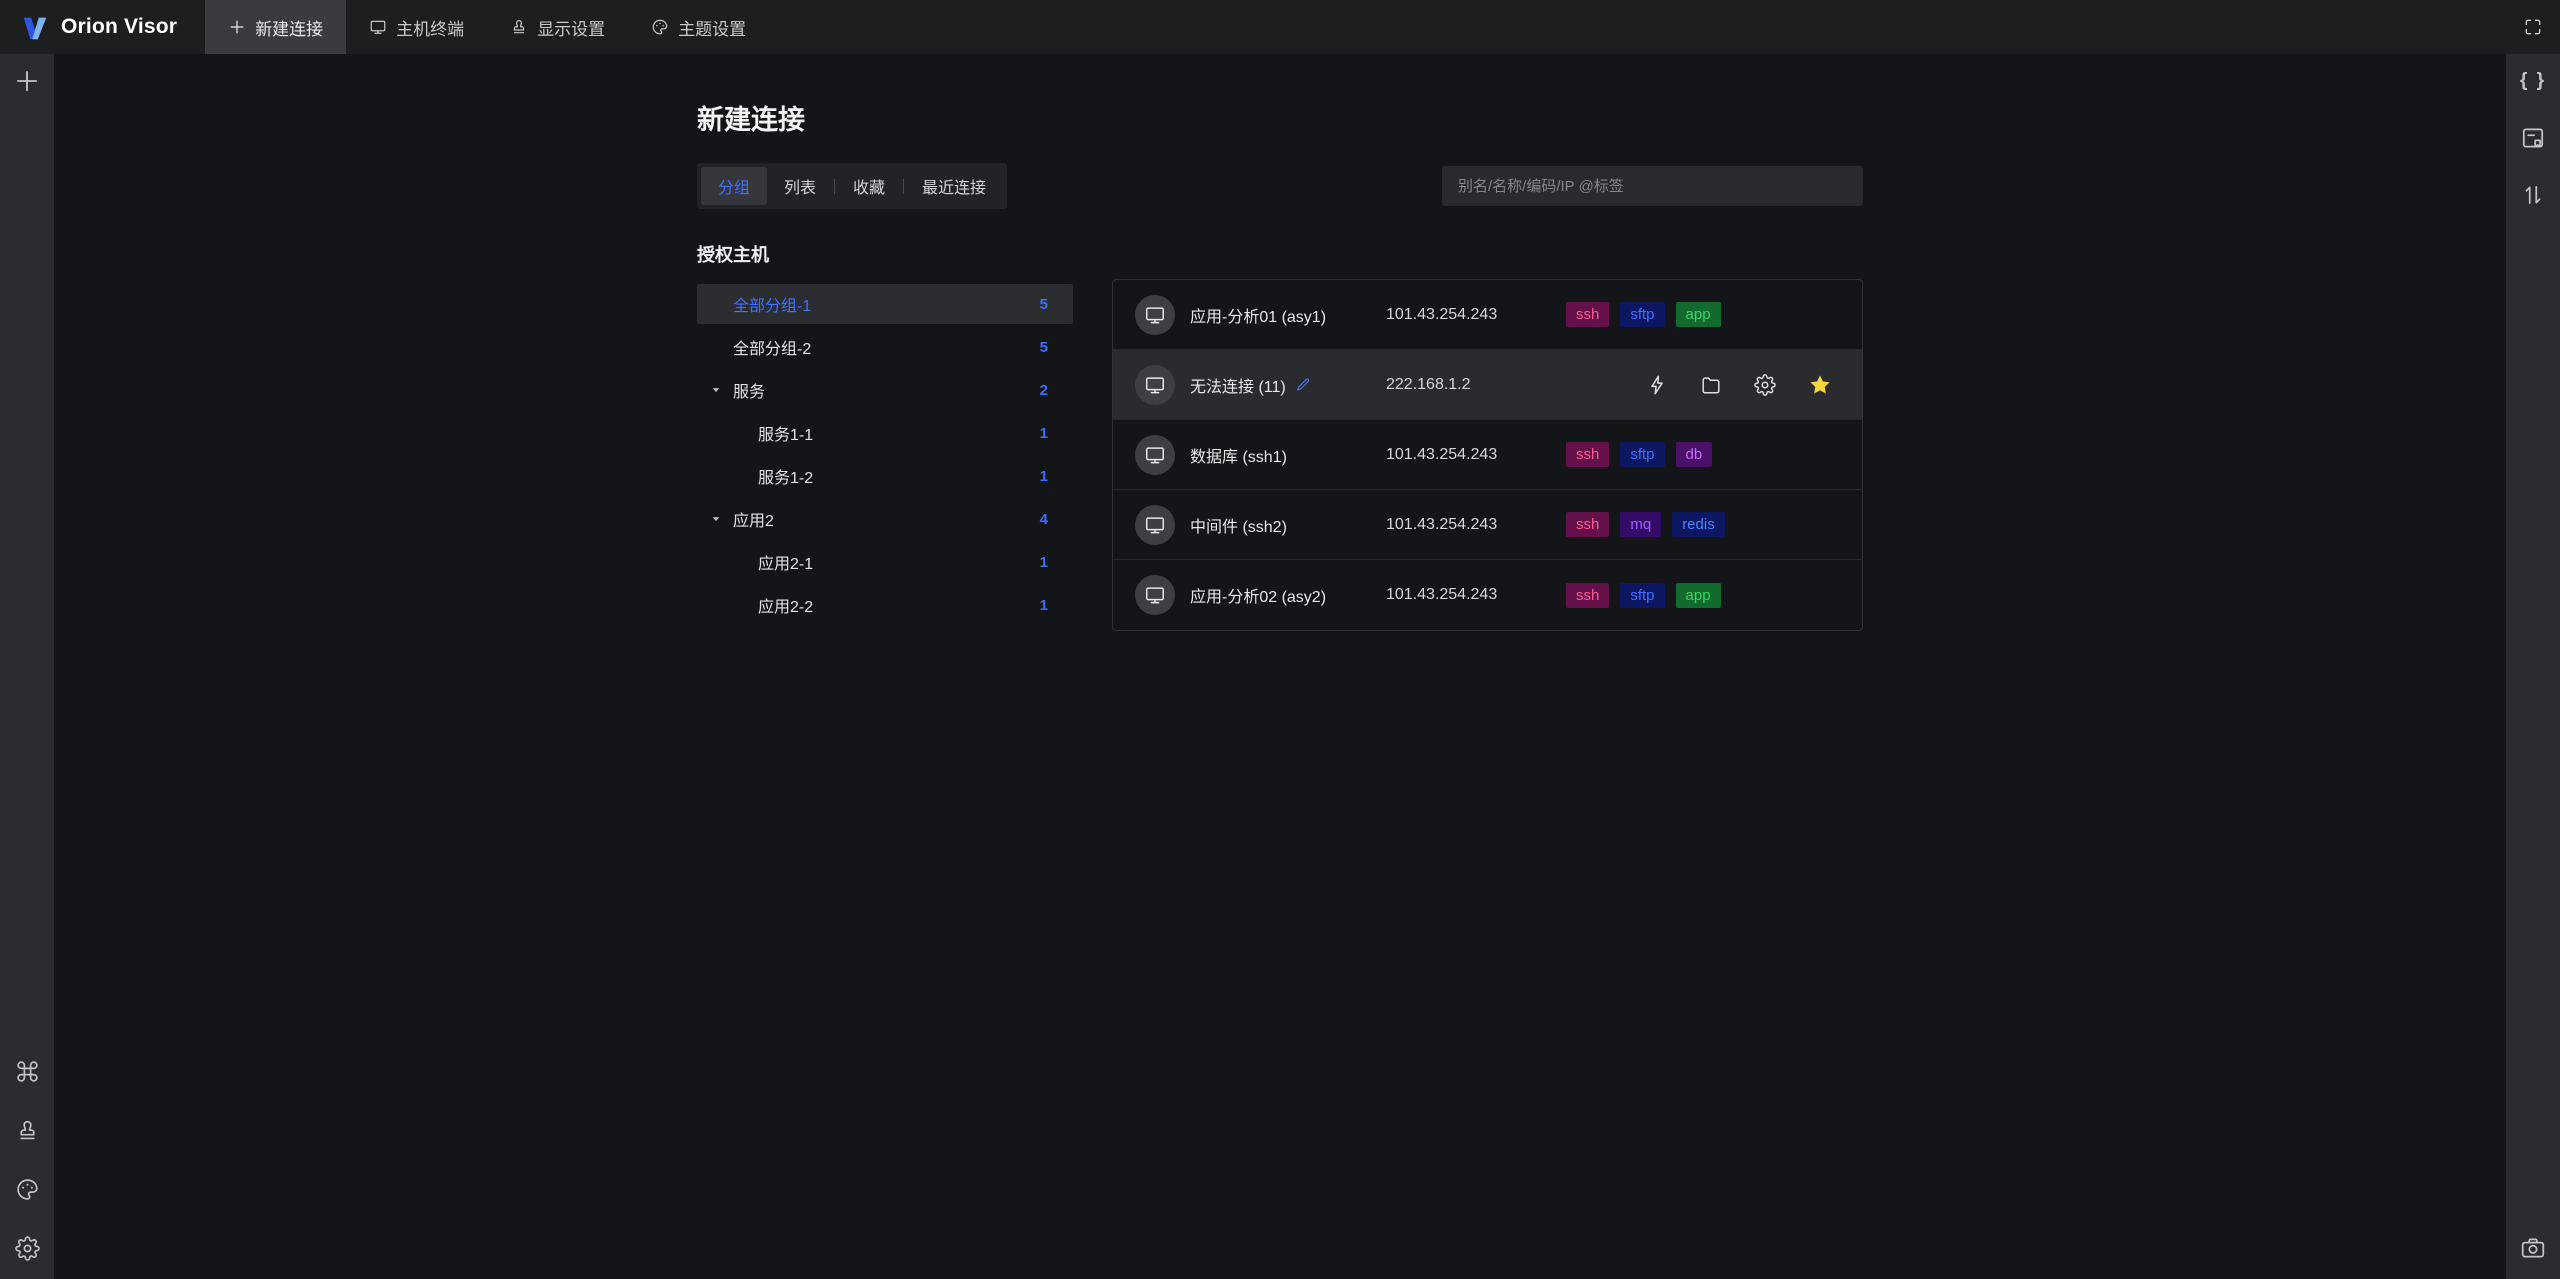 The image size is (2560, 1279). I want to click on view-tab: 最近连接, so click(954, 186).